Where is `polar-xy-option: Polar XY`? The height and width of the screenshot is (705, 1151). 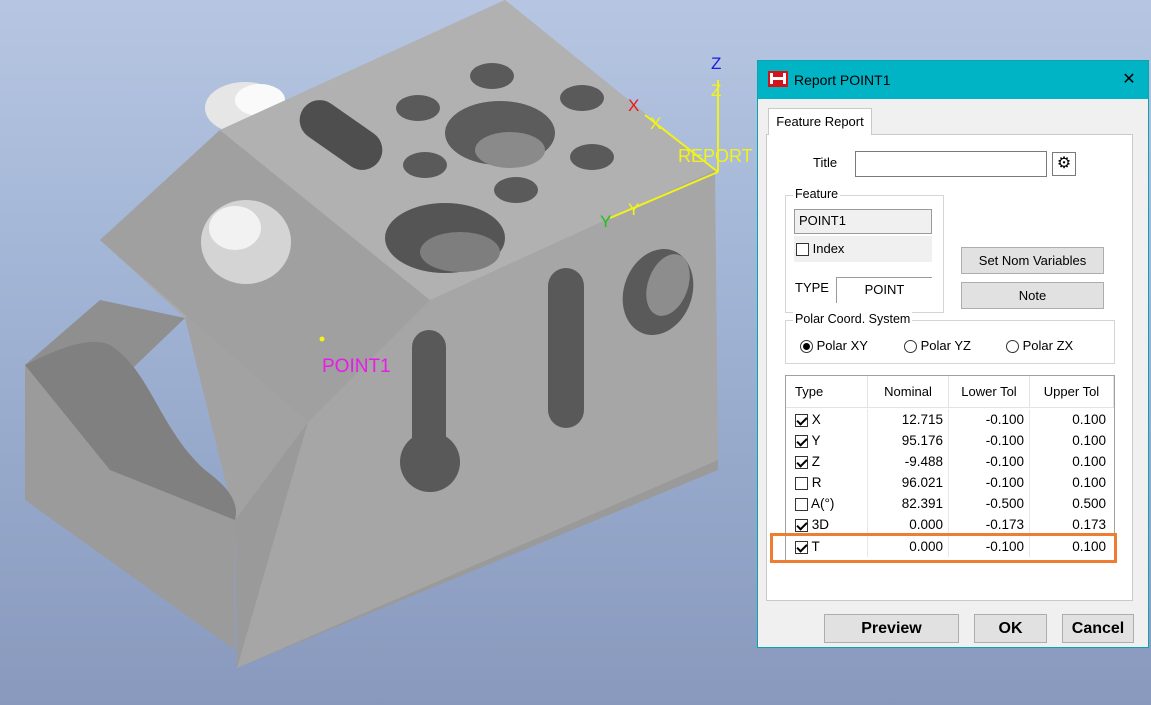 polar-xy-option: Polar XY is located at coordinates (834, 346).